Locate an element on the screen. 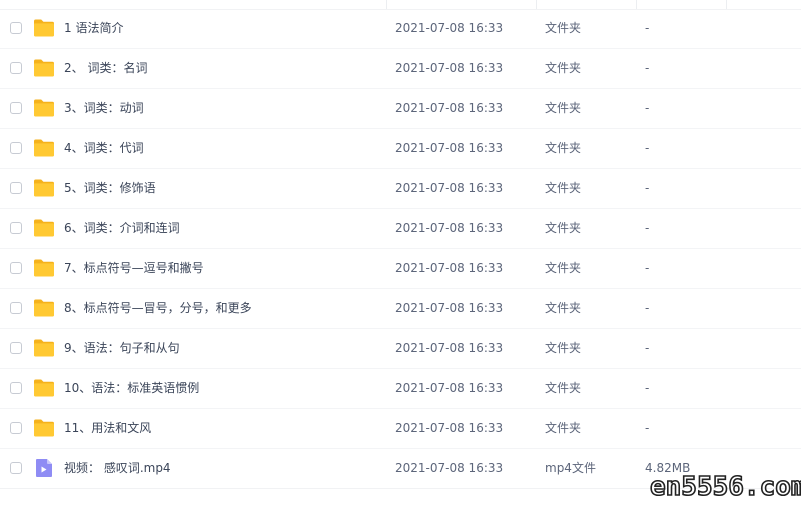 Image resolution: width=801 pixels, height=505 pixels. file-name: 视频： 感叹词.mp4 is located at coordinates (117, 468).